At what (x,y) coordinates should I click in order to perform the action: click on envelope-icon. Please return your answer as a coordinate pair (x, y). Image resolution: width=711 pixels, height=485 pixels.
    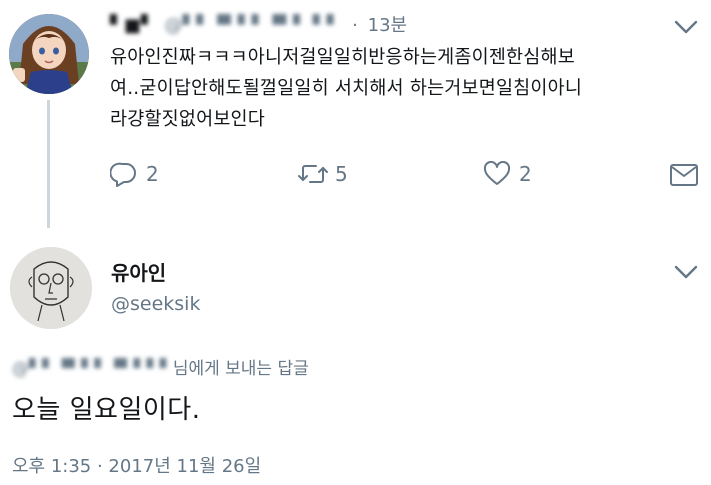
    Looking at the image, I should click on (684, 177).